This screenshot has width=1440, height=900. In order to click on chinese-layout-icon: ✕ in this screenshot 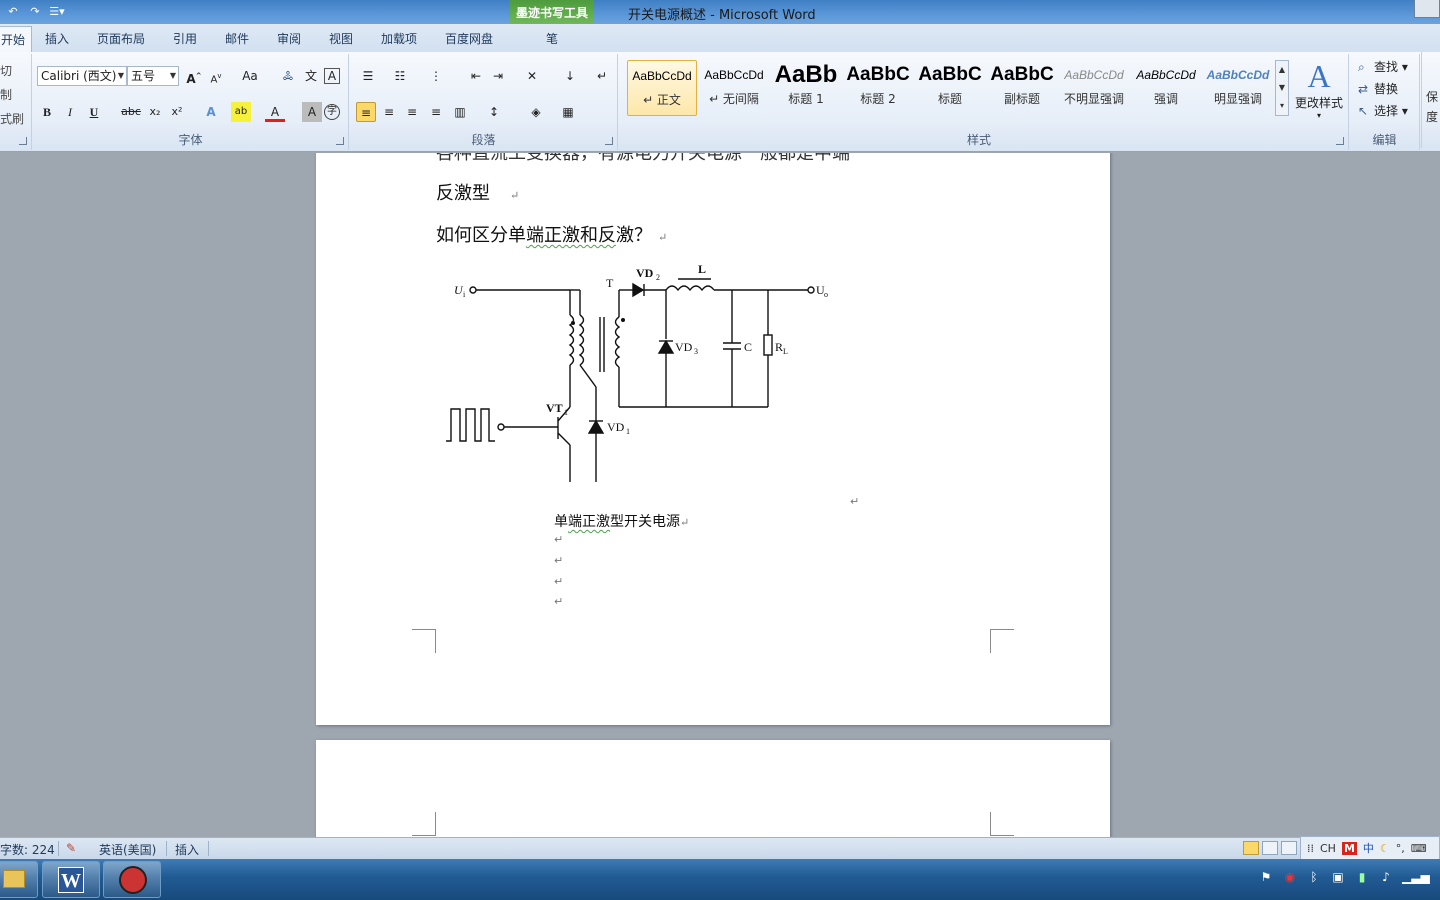, I will do `click(532, 76)`.